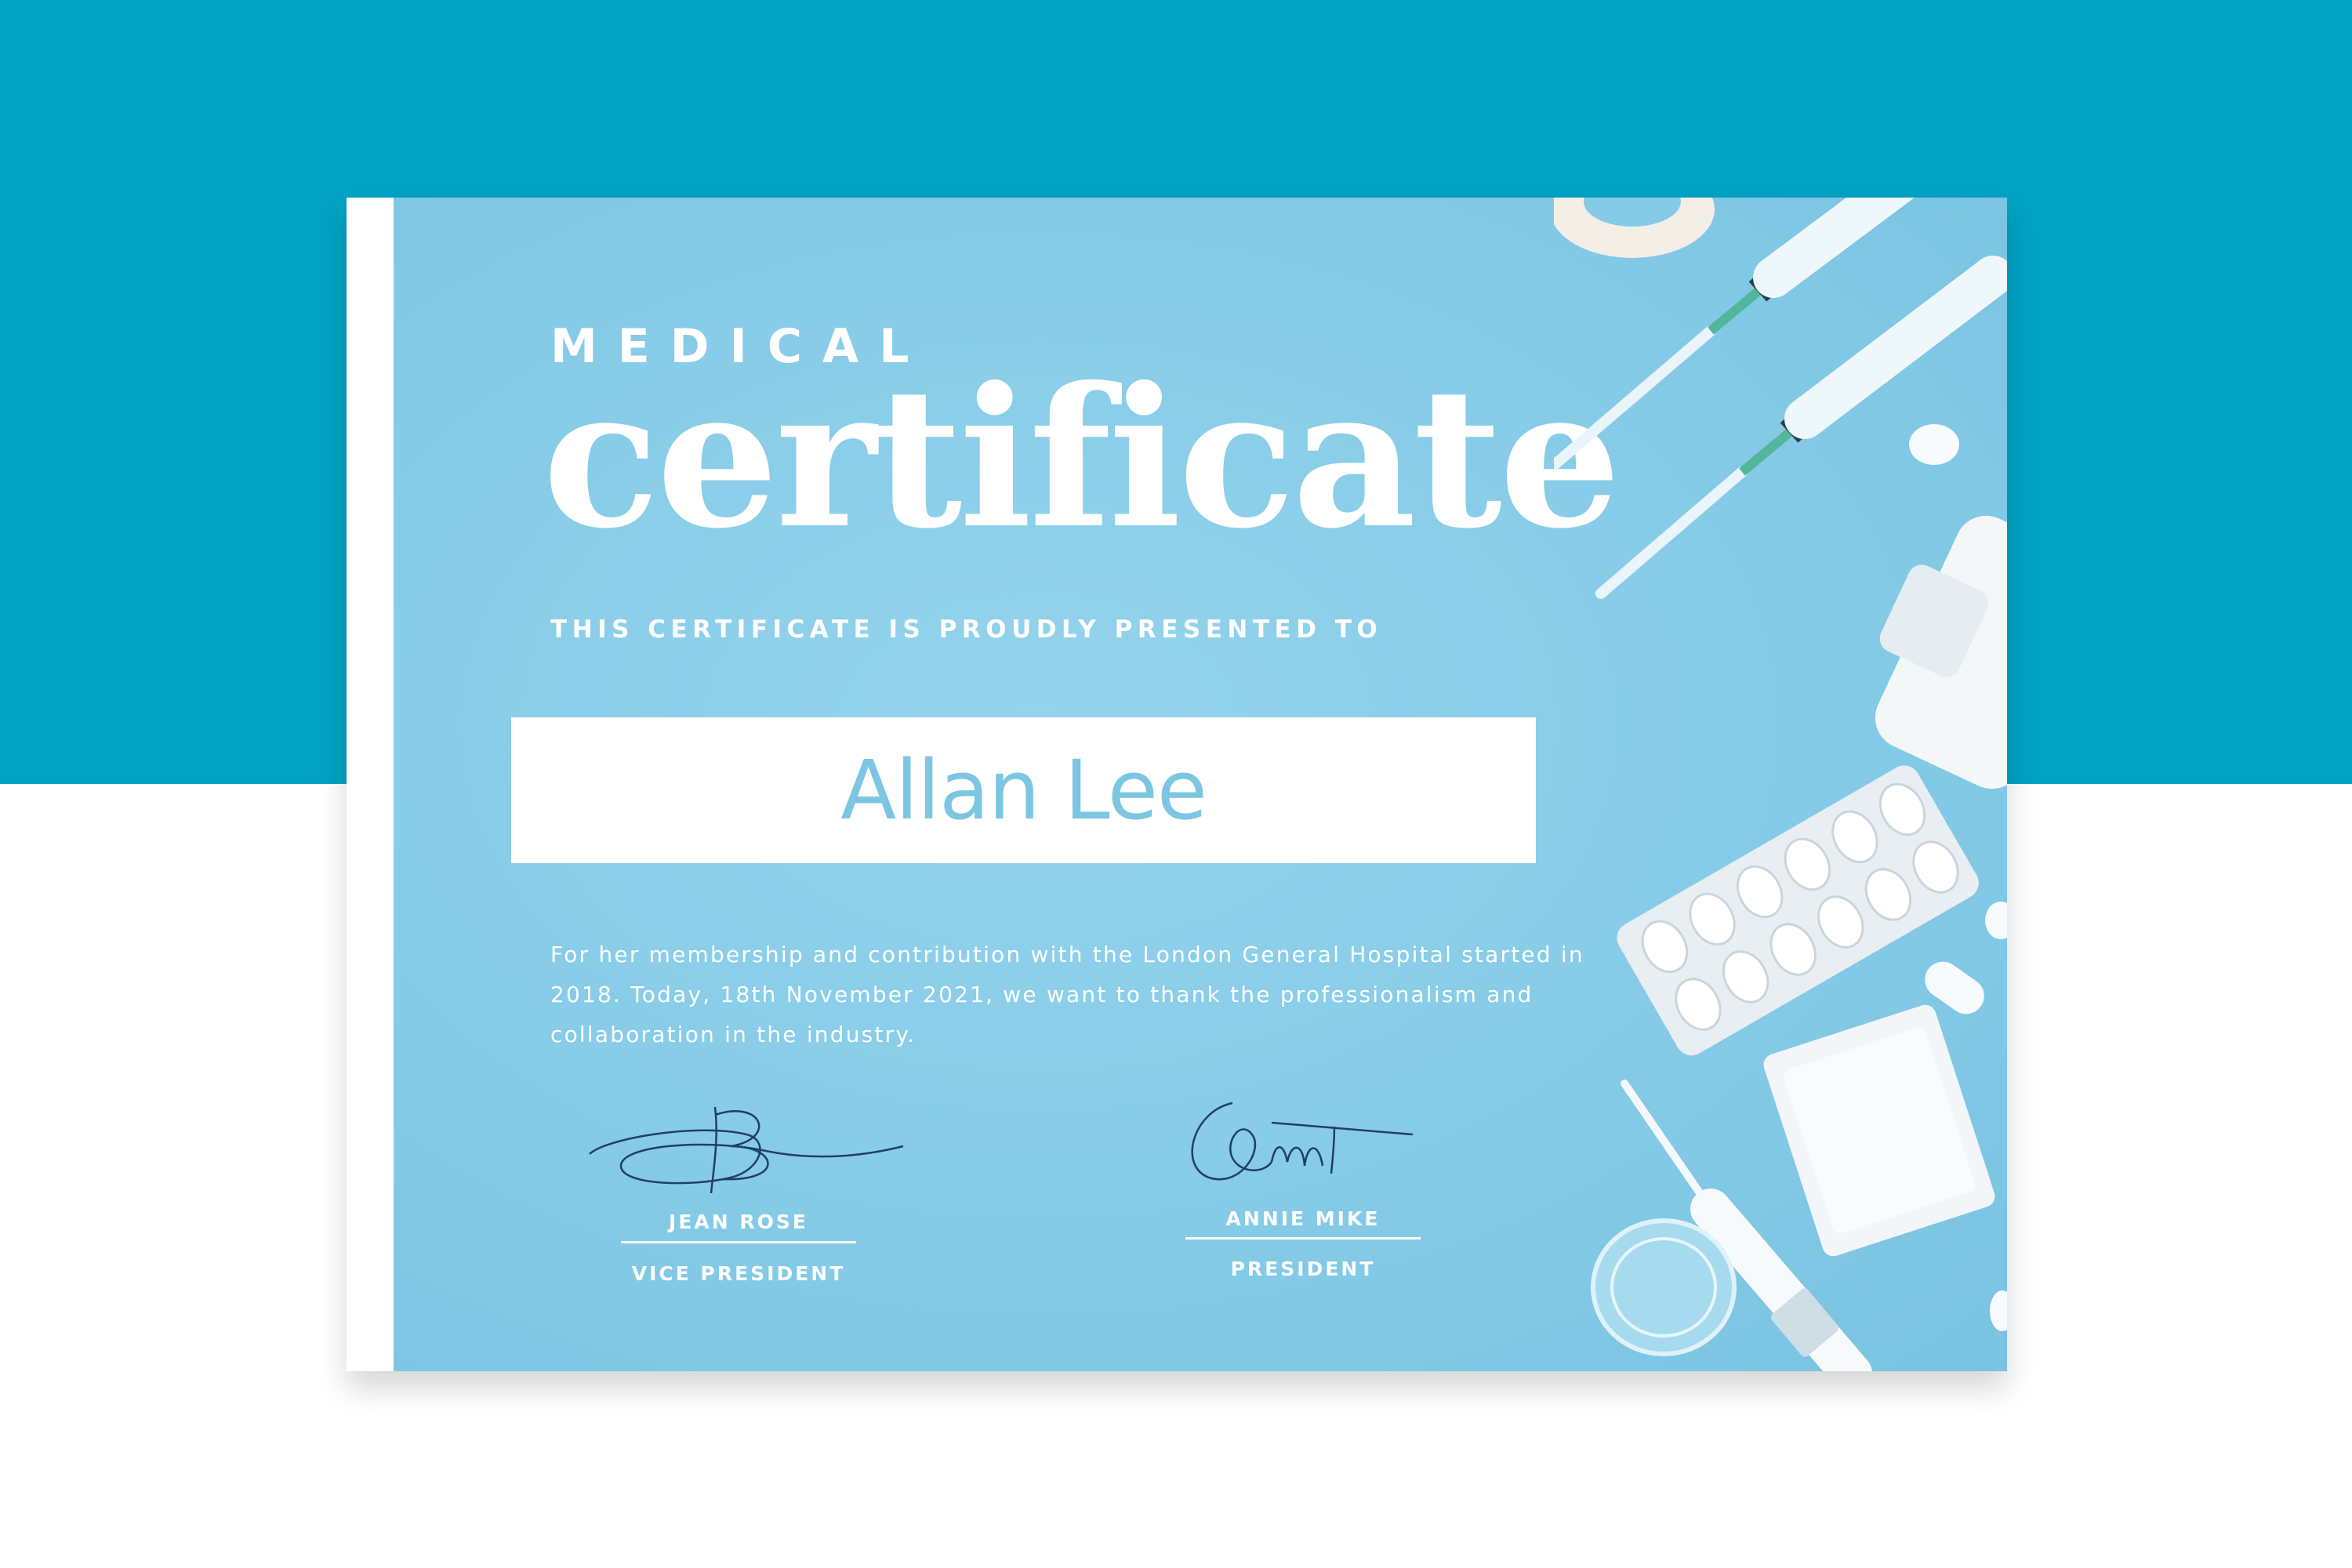  Describe the element at coordinates (1303, 1269) in the screenshot. I see `signatory-role: PRESIDENT` at that location.